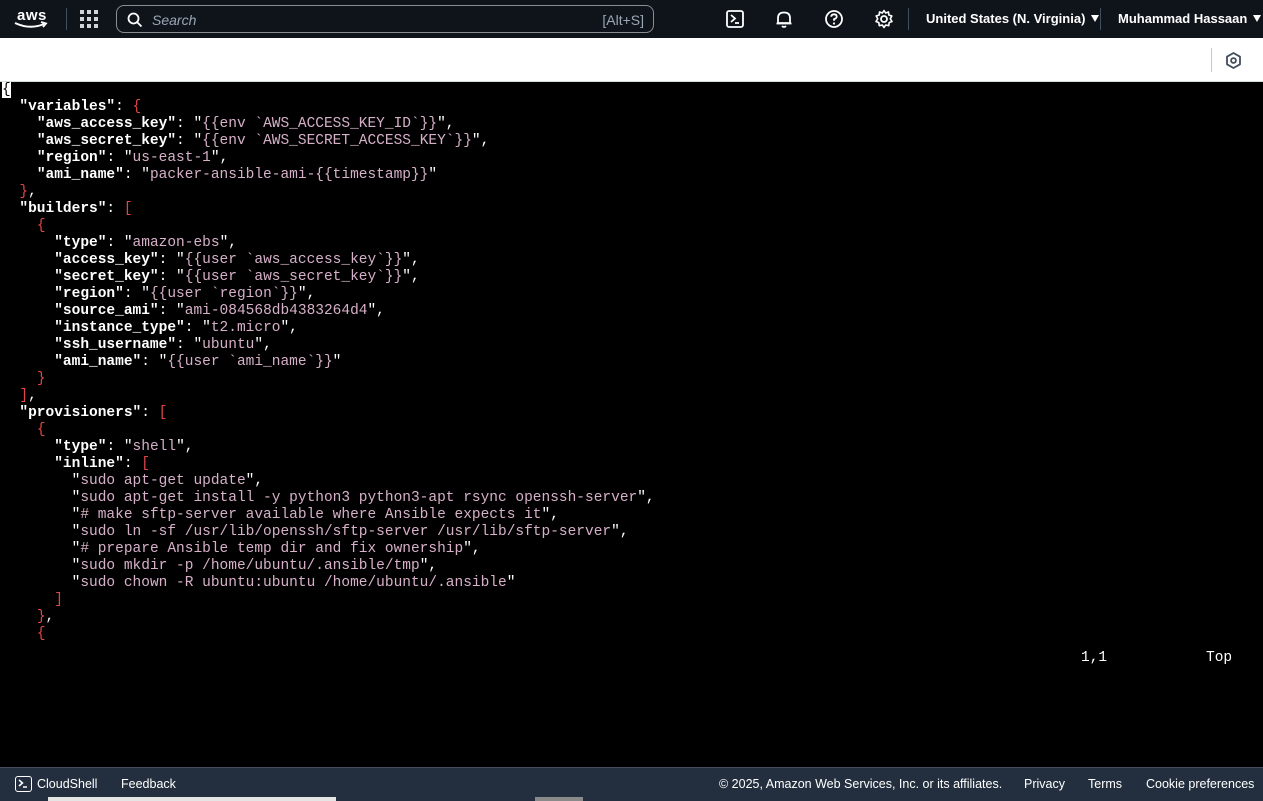 This screenshot has height=801, width=1263. I want to click on code-token: "region", so click(89, 294).